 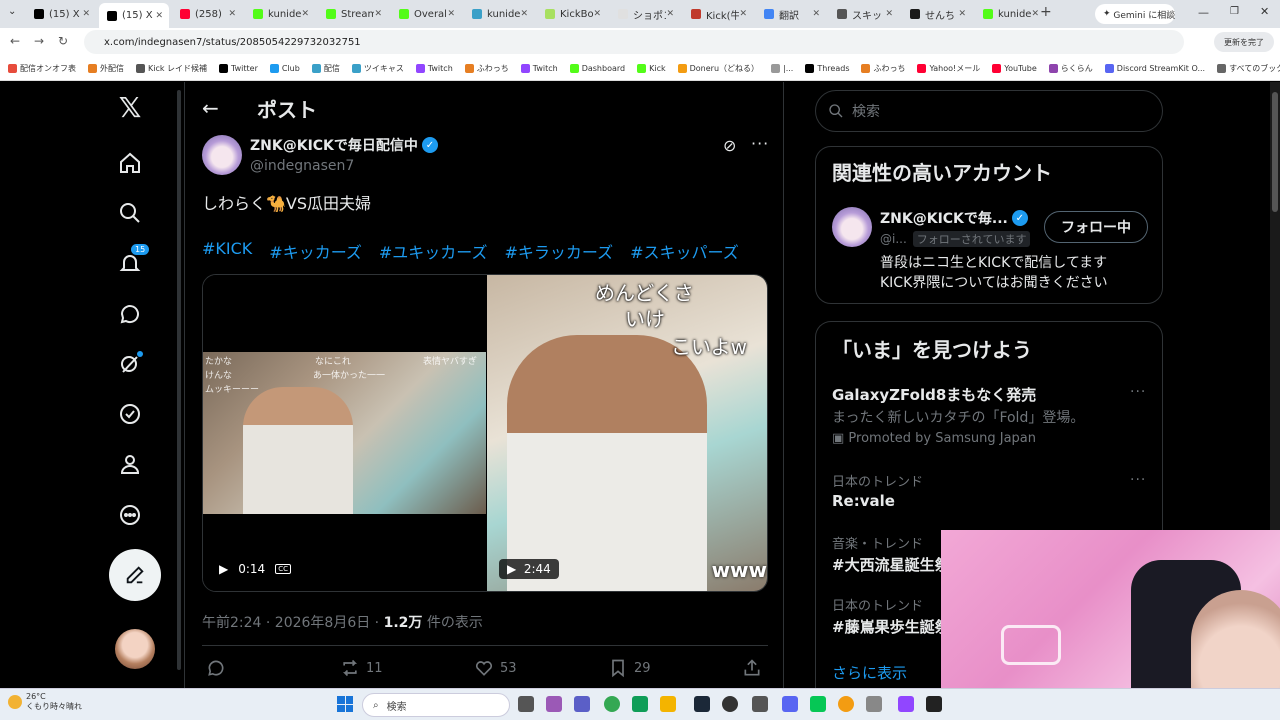 What do you see at coordinates (135, 575) in the screenshot?
I see `compose-post-button` at bounding box center [135, 575].